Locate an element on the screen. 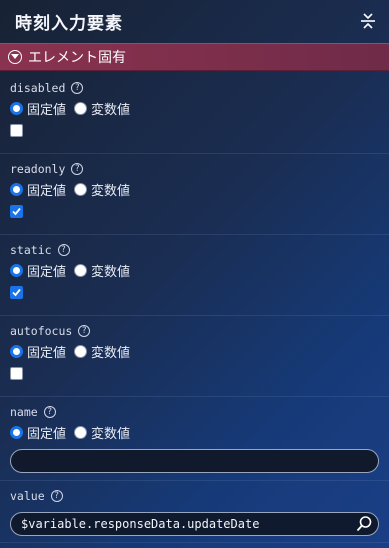 This screenshot has height=548, width=389. property-static: static ? 固定値 変数値 is located at coordinates (194, 279).